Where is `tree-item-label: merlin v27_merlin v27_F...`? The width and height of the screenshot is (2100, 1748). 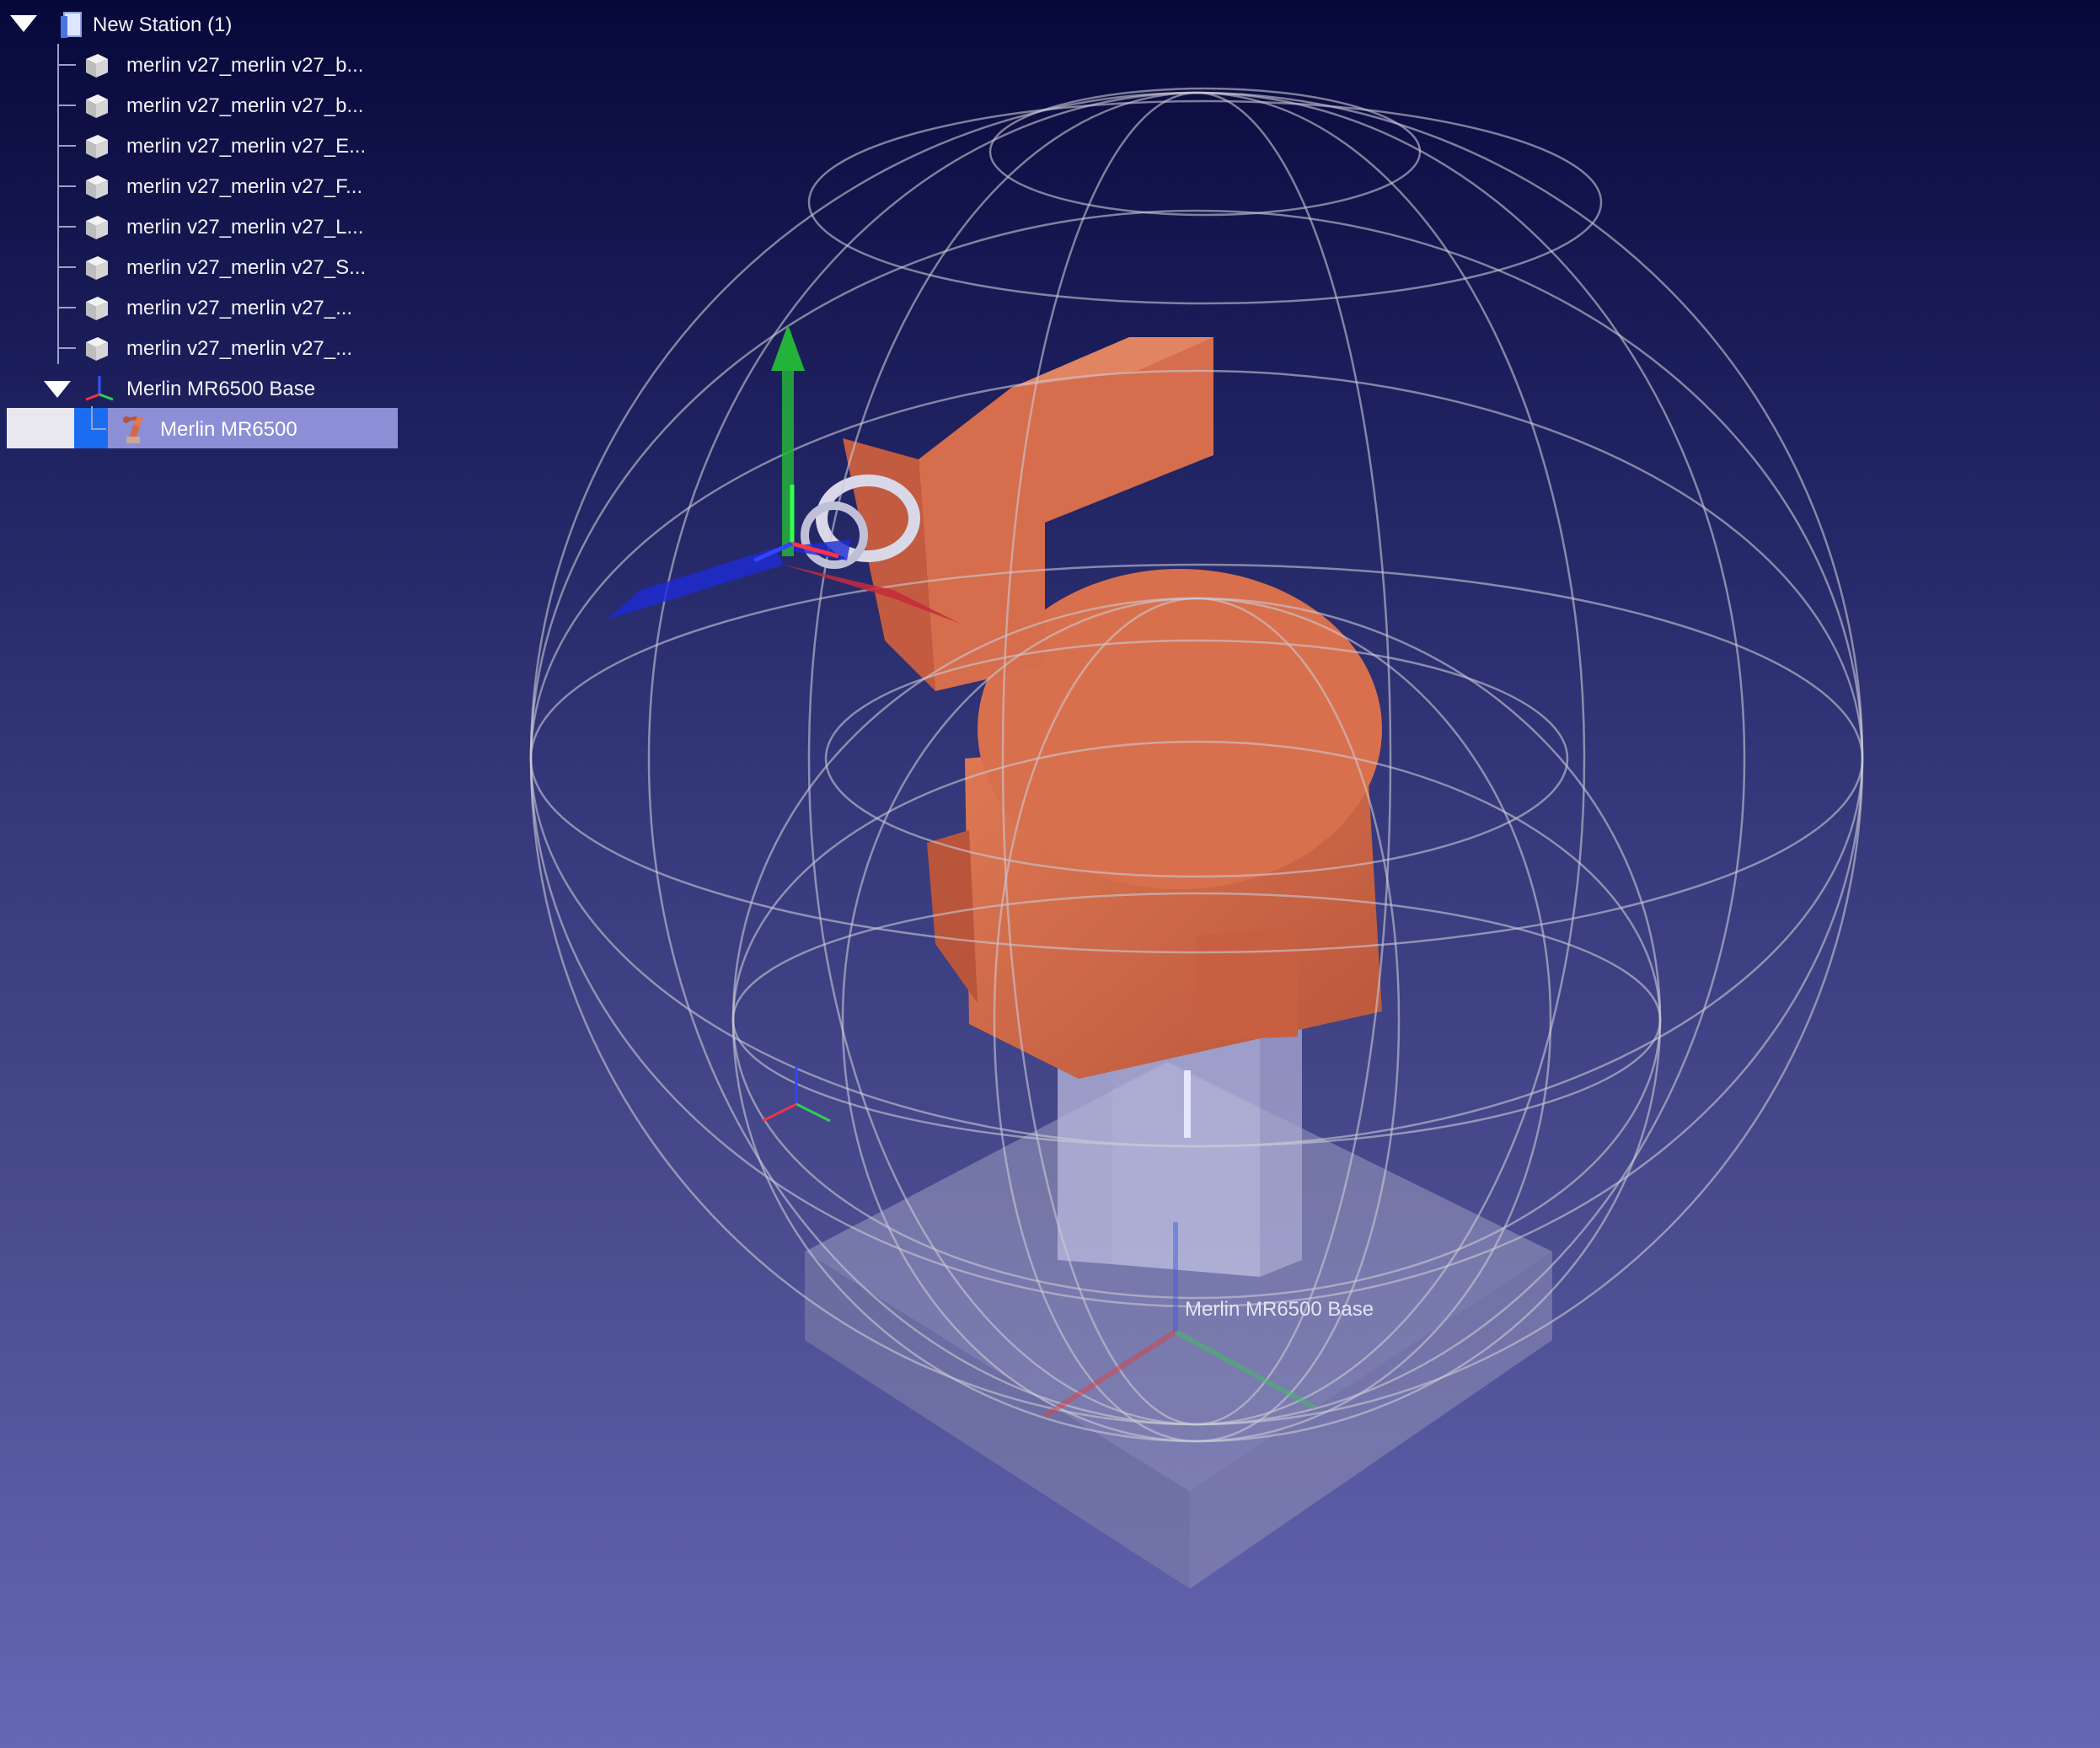
tree-item-label: merlin v27_merlin v27_F... is located at coordinates (245, 186).